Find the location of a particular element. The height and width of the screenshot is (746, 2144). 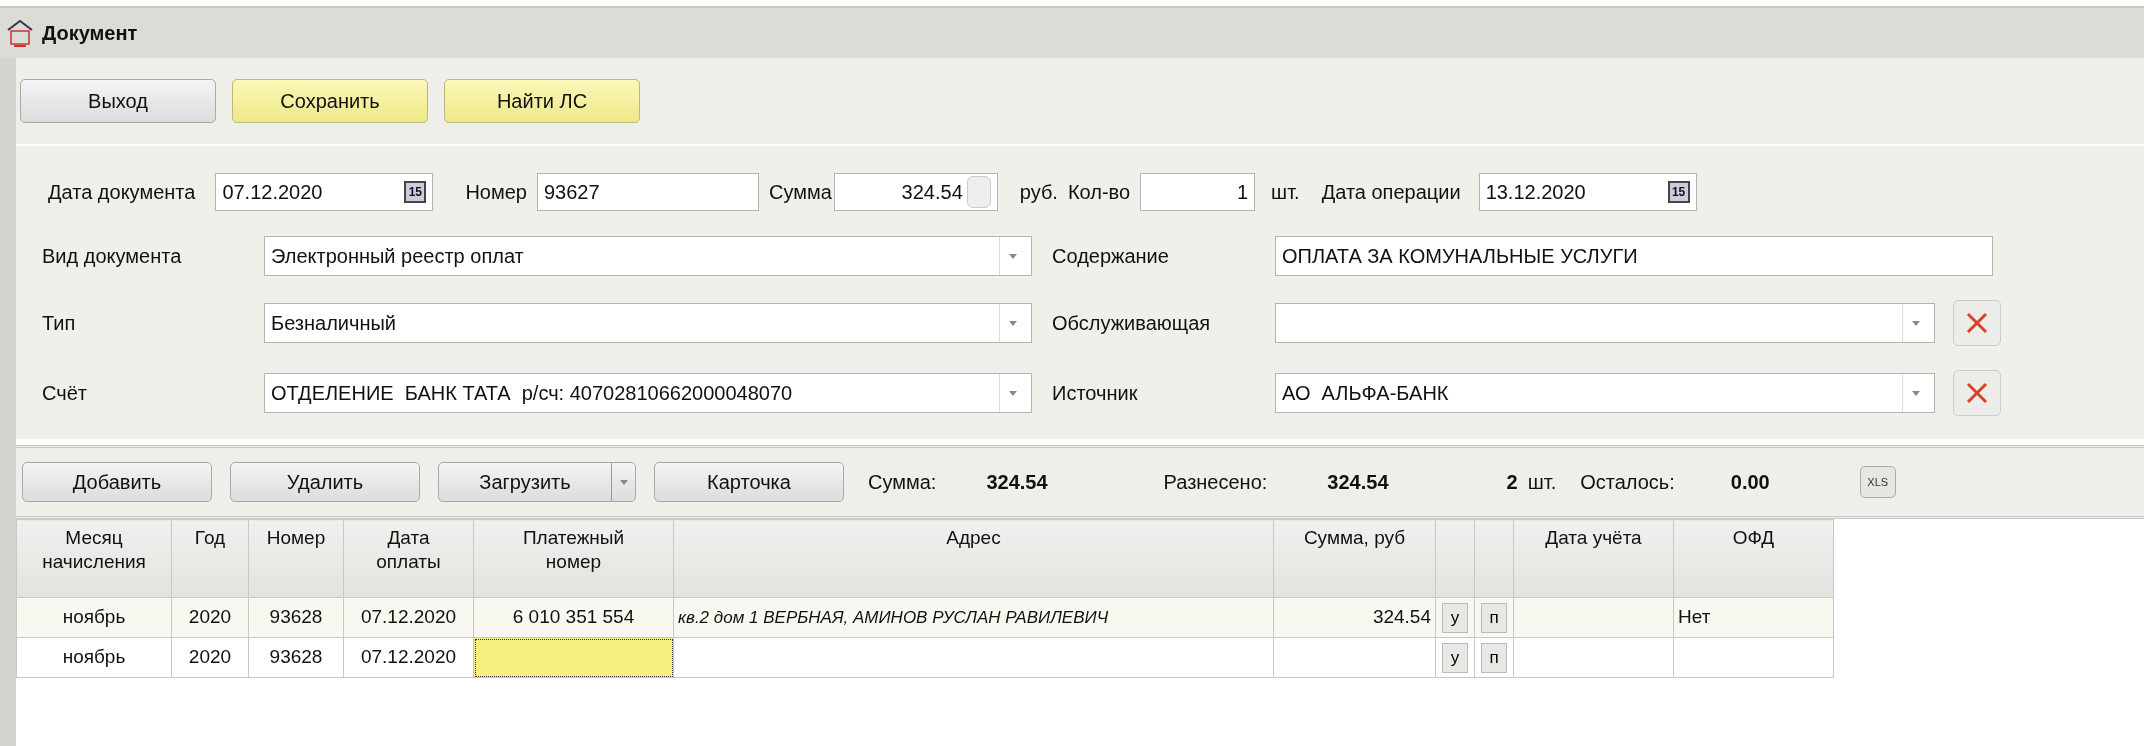

house-logo-icon is located at coordinates (20, 33).